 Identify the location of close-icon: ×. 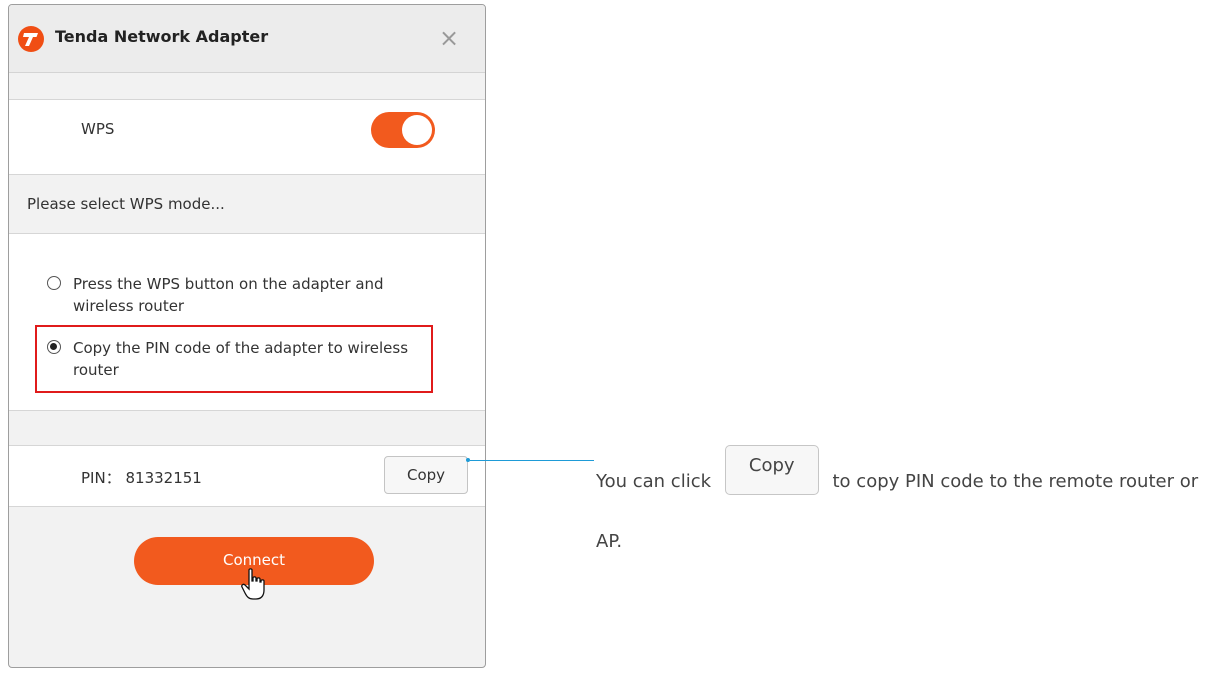
(449, 38).